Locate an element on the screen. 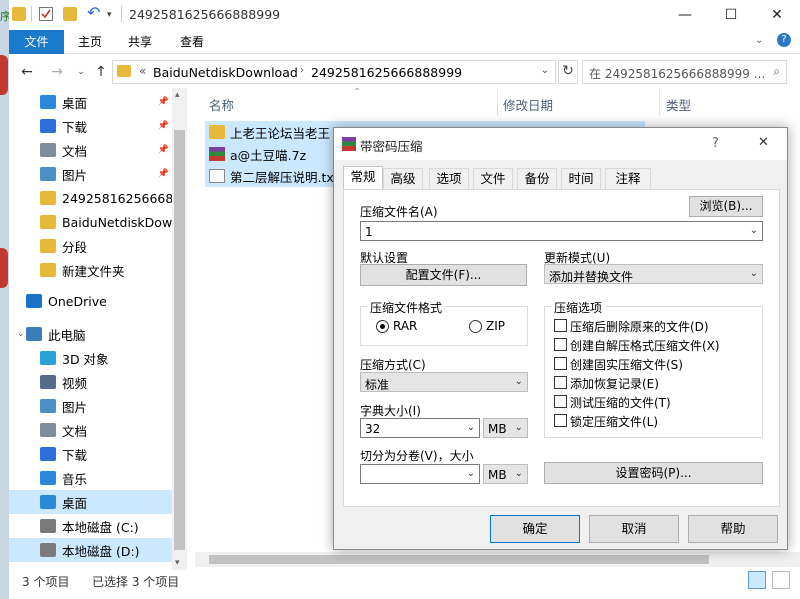 This screenshot has width=800, height=599. option-label: 添加恢复记录(E) is located at coordinates (614, 383).